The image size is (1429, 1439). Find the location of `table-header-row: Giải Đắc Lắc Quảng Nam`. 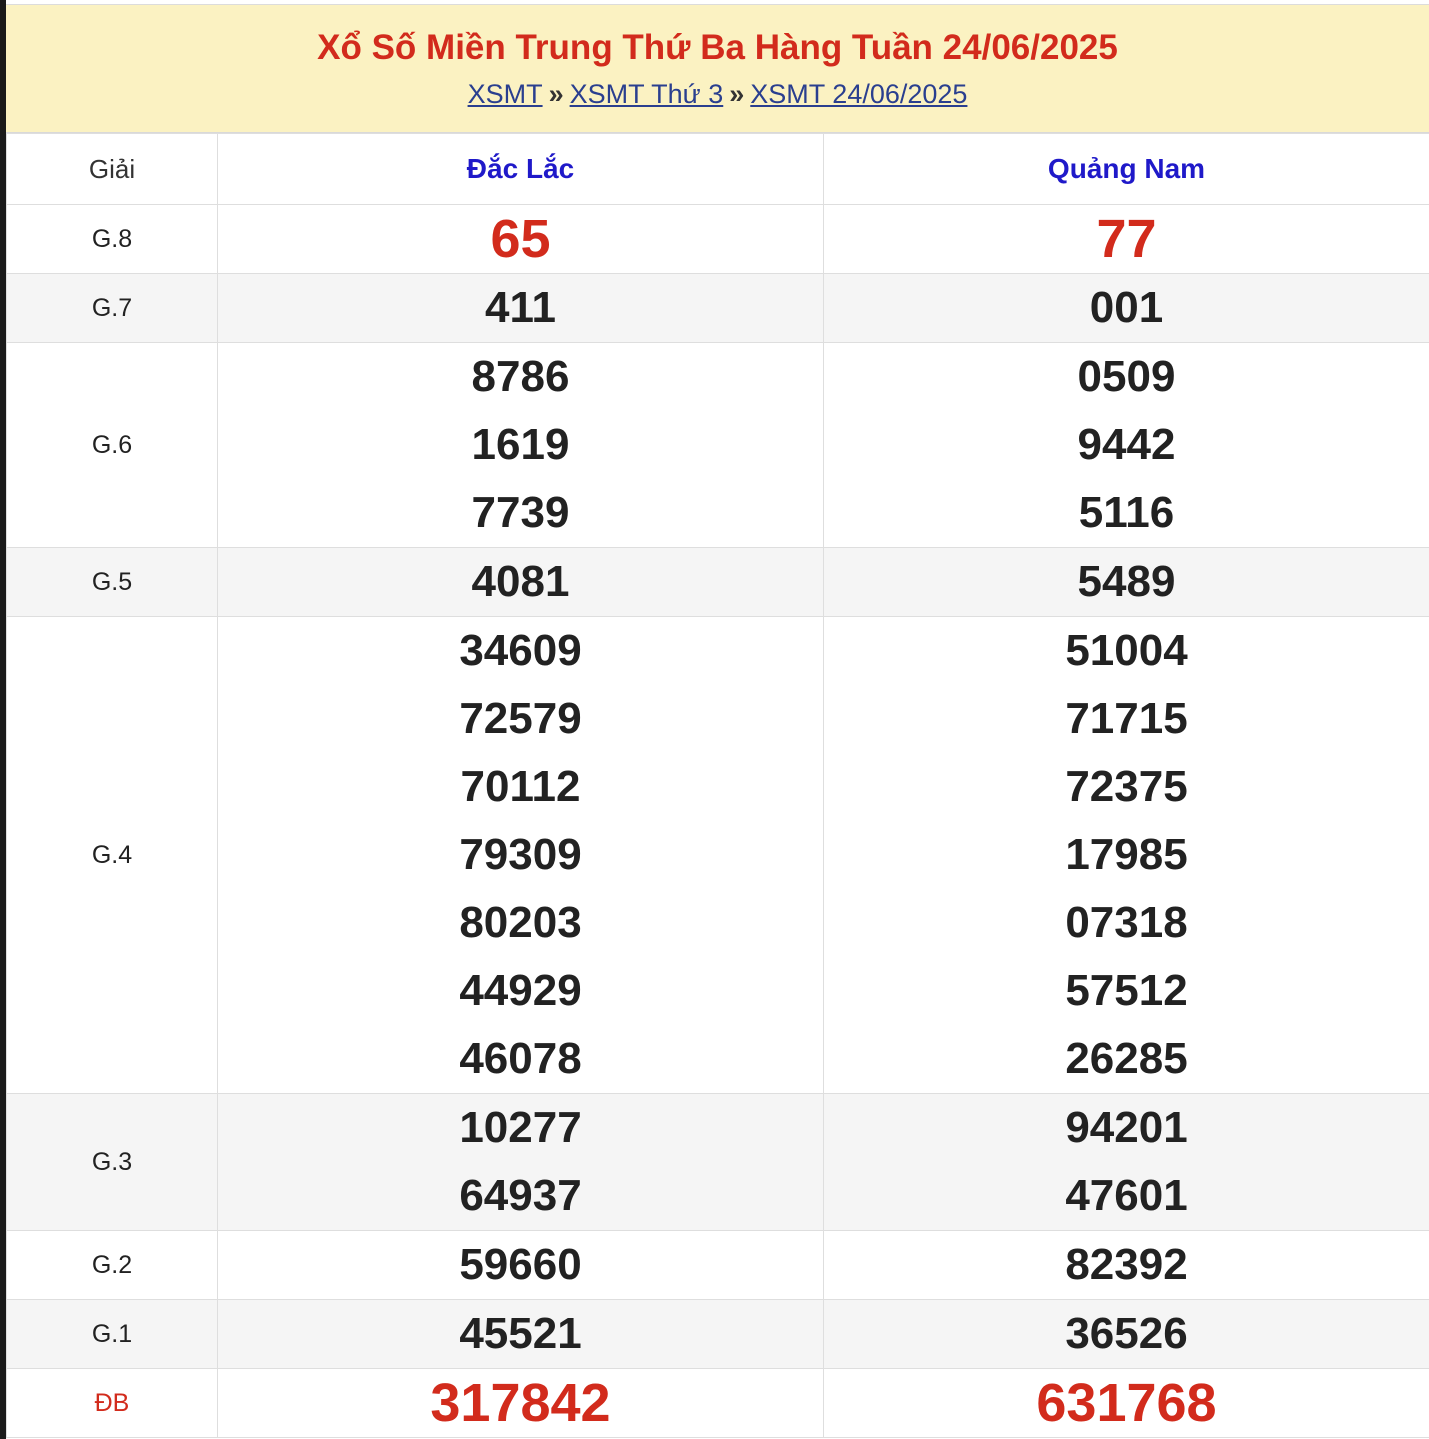

table-header-row: Giải Đắc Lắc Quảng Nam is located at coordinates (717, 169).